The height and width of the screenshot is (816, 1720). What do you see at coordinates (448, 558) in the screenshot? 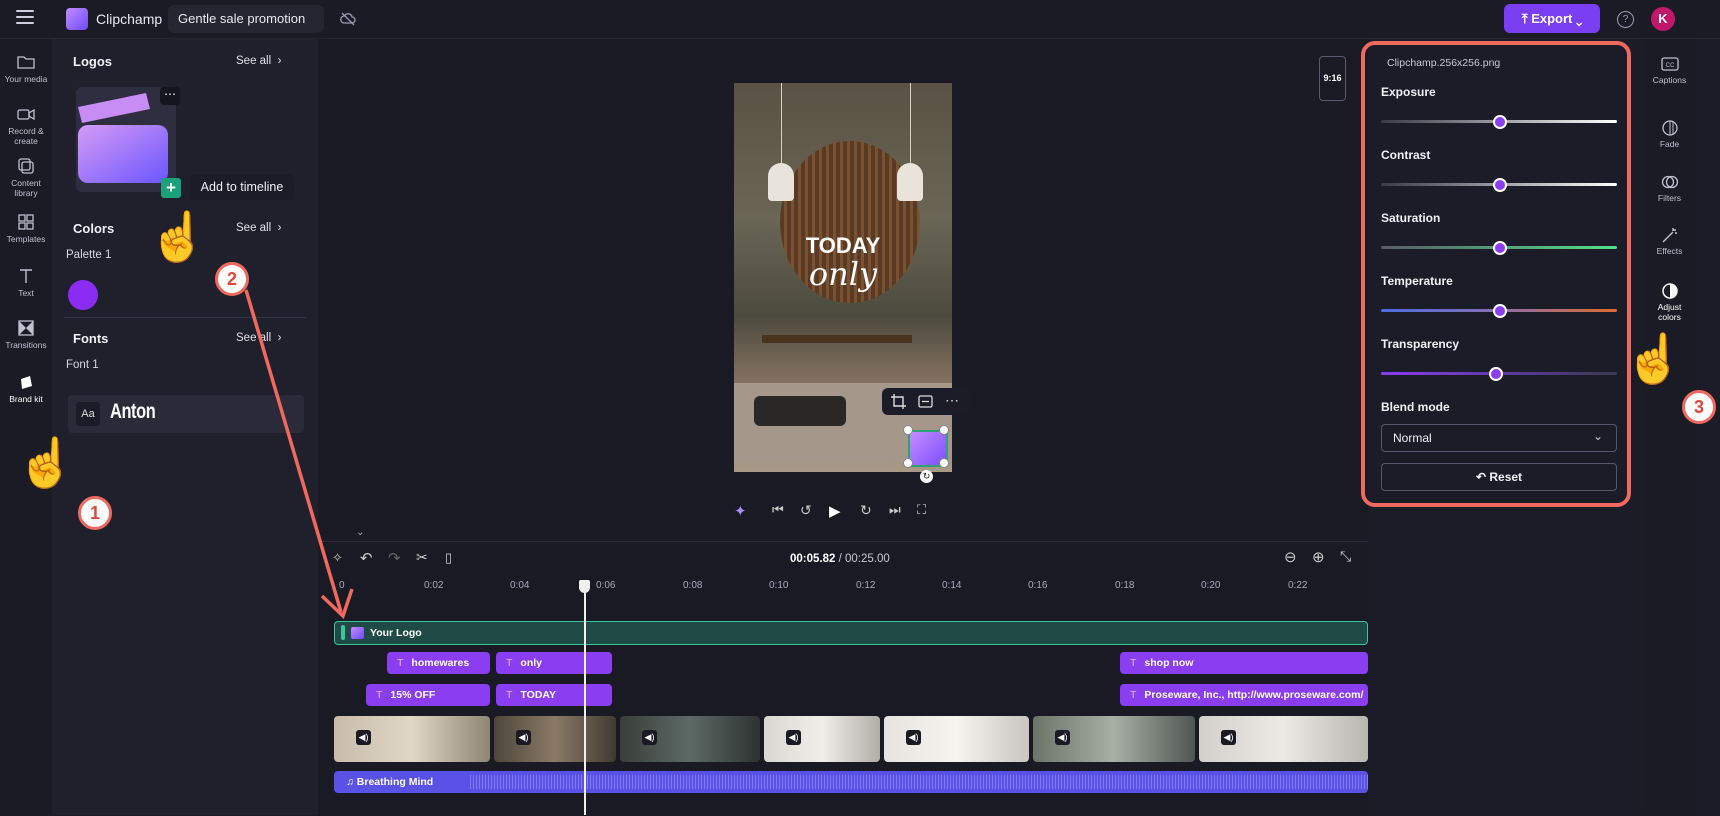
I see `delete-icon: ▯` at bounding box center [448, 558].